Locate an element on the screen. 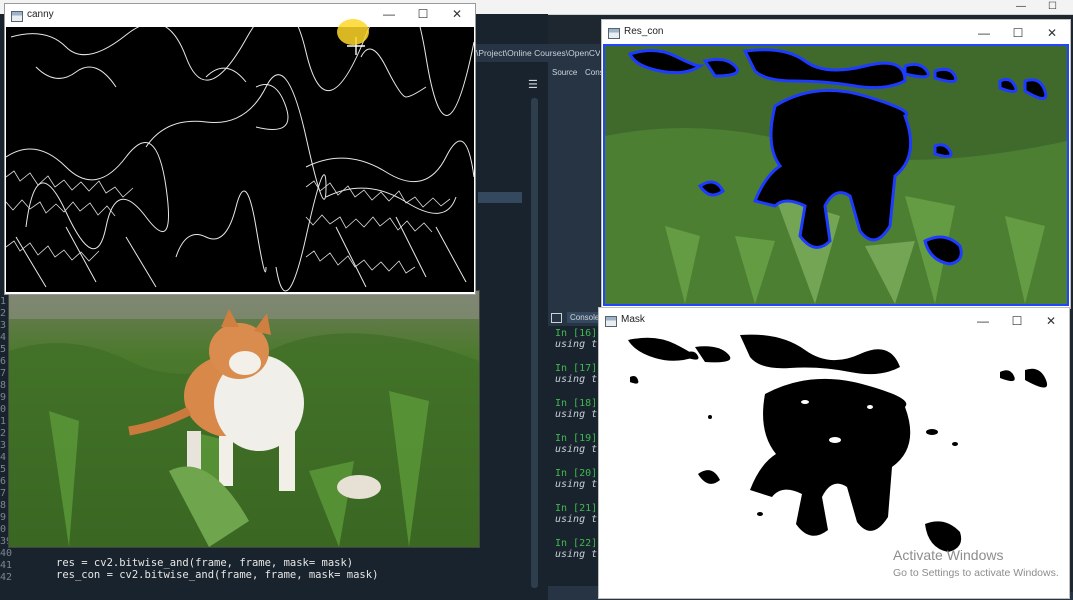 The height and width of the screenshot is (600, 1073). file-path-bar: \Project\Online Courses\OpenCV\Le is located at coordinates (538, 53).